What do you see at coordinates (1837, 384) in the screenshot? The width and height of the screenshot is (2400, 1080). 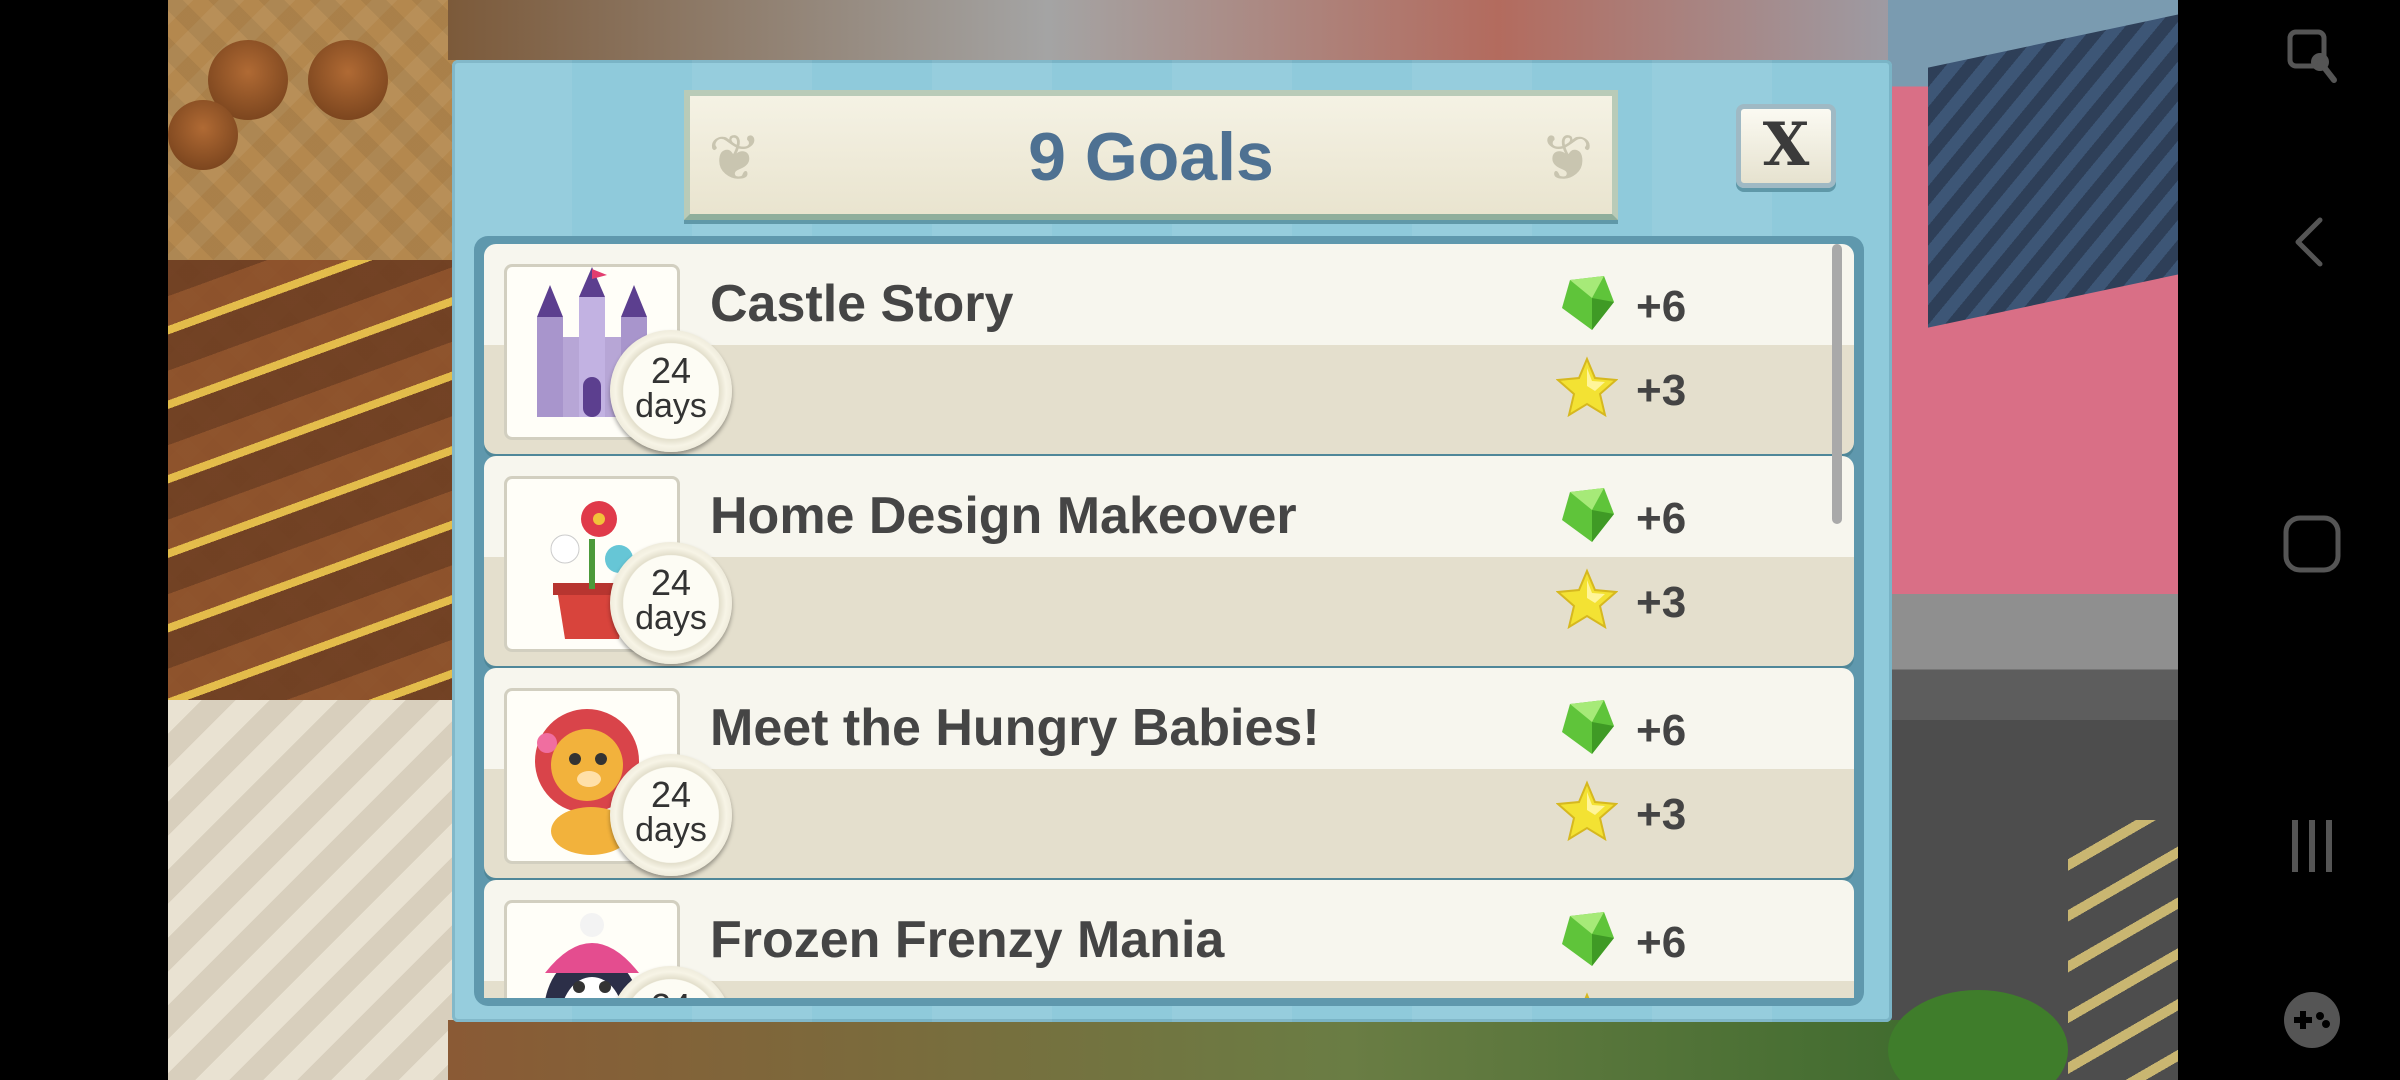 I see `scrollbar-thumb` at bounding box center [1837, 384].